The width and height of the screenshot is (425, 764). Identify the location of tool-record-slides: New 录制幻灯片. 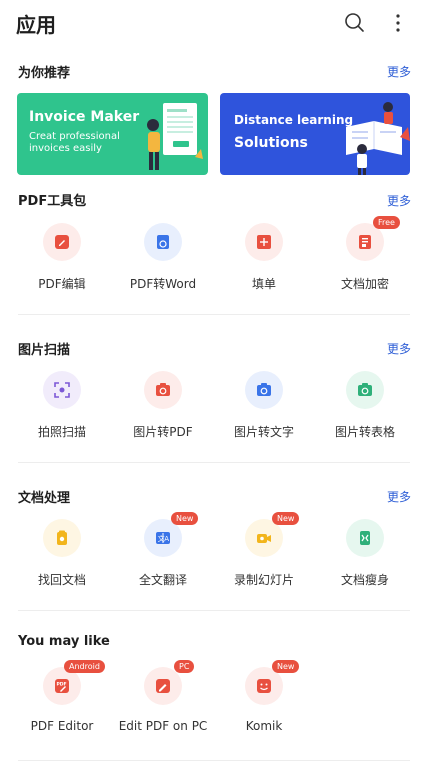
(264, 555).